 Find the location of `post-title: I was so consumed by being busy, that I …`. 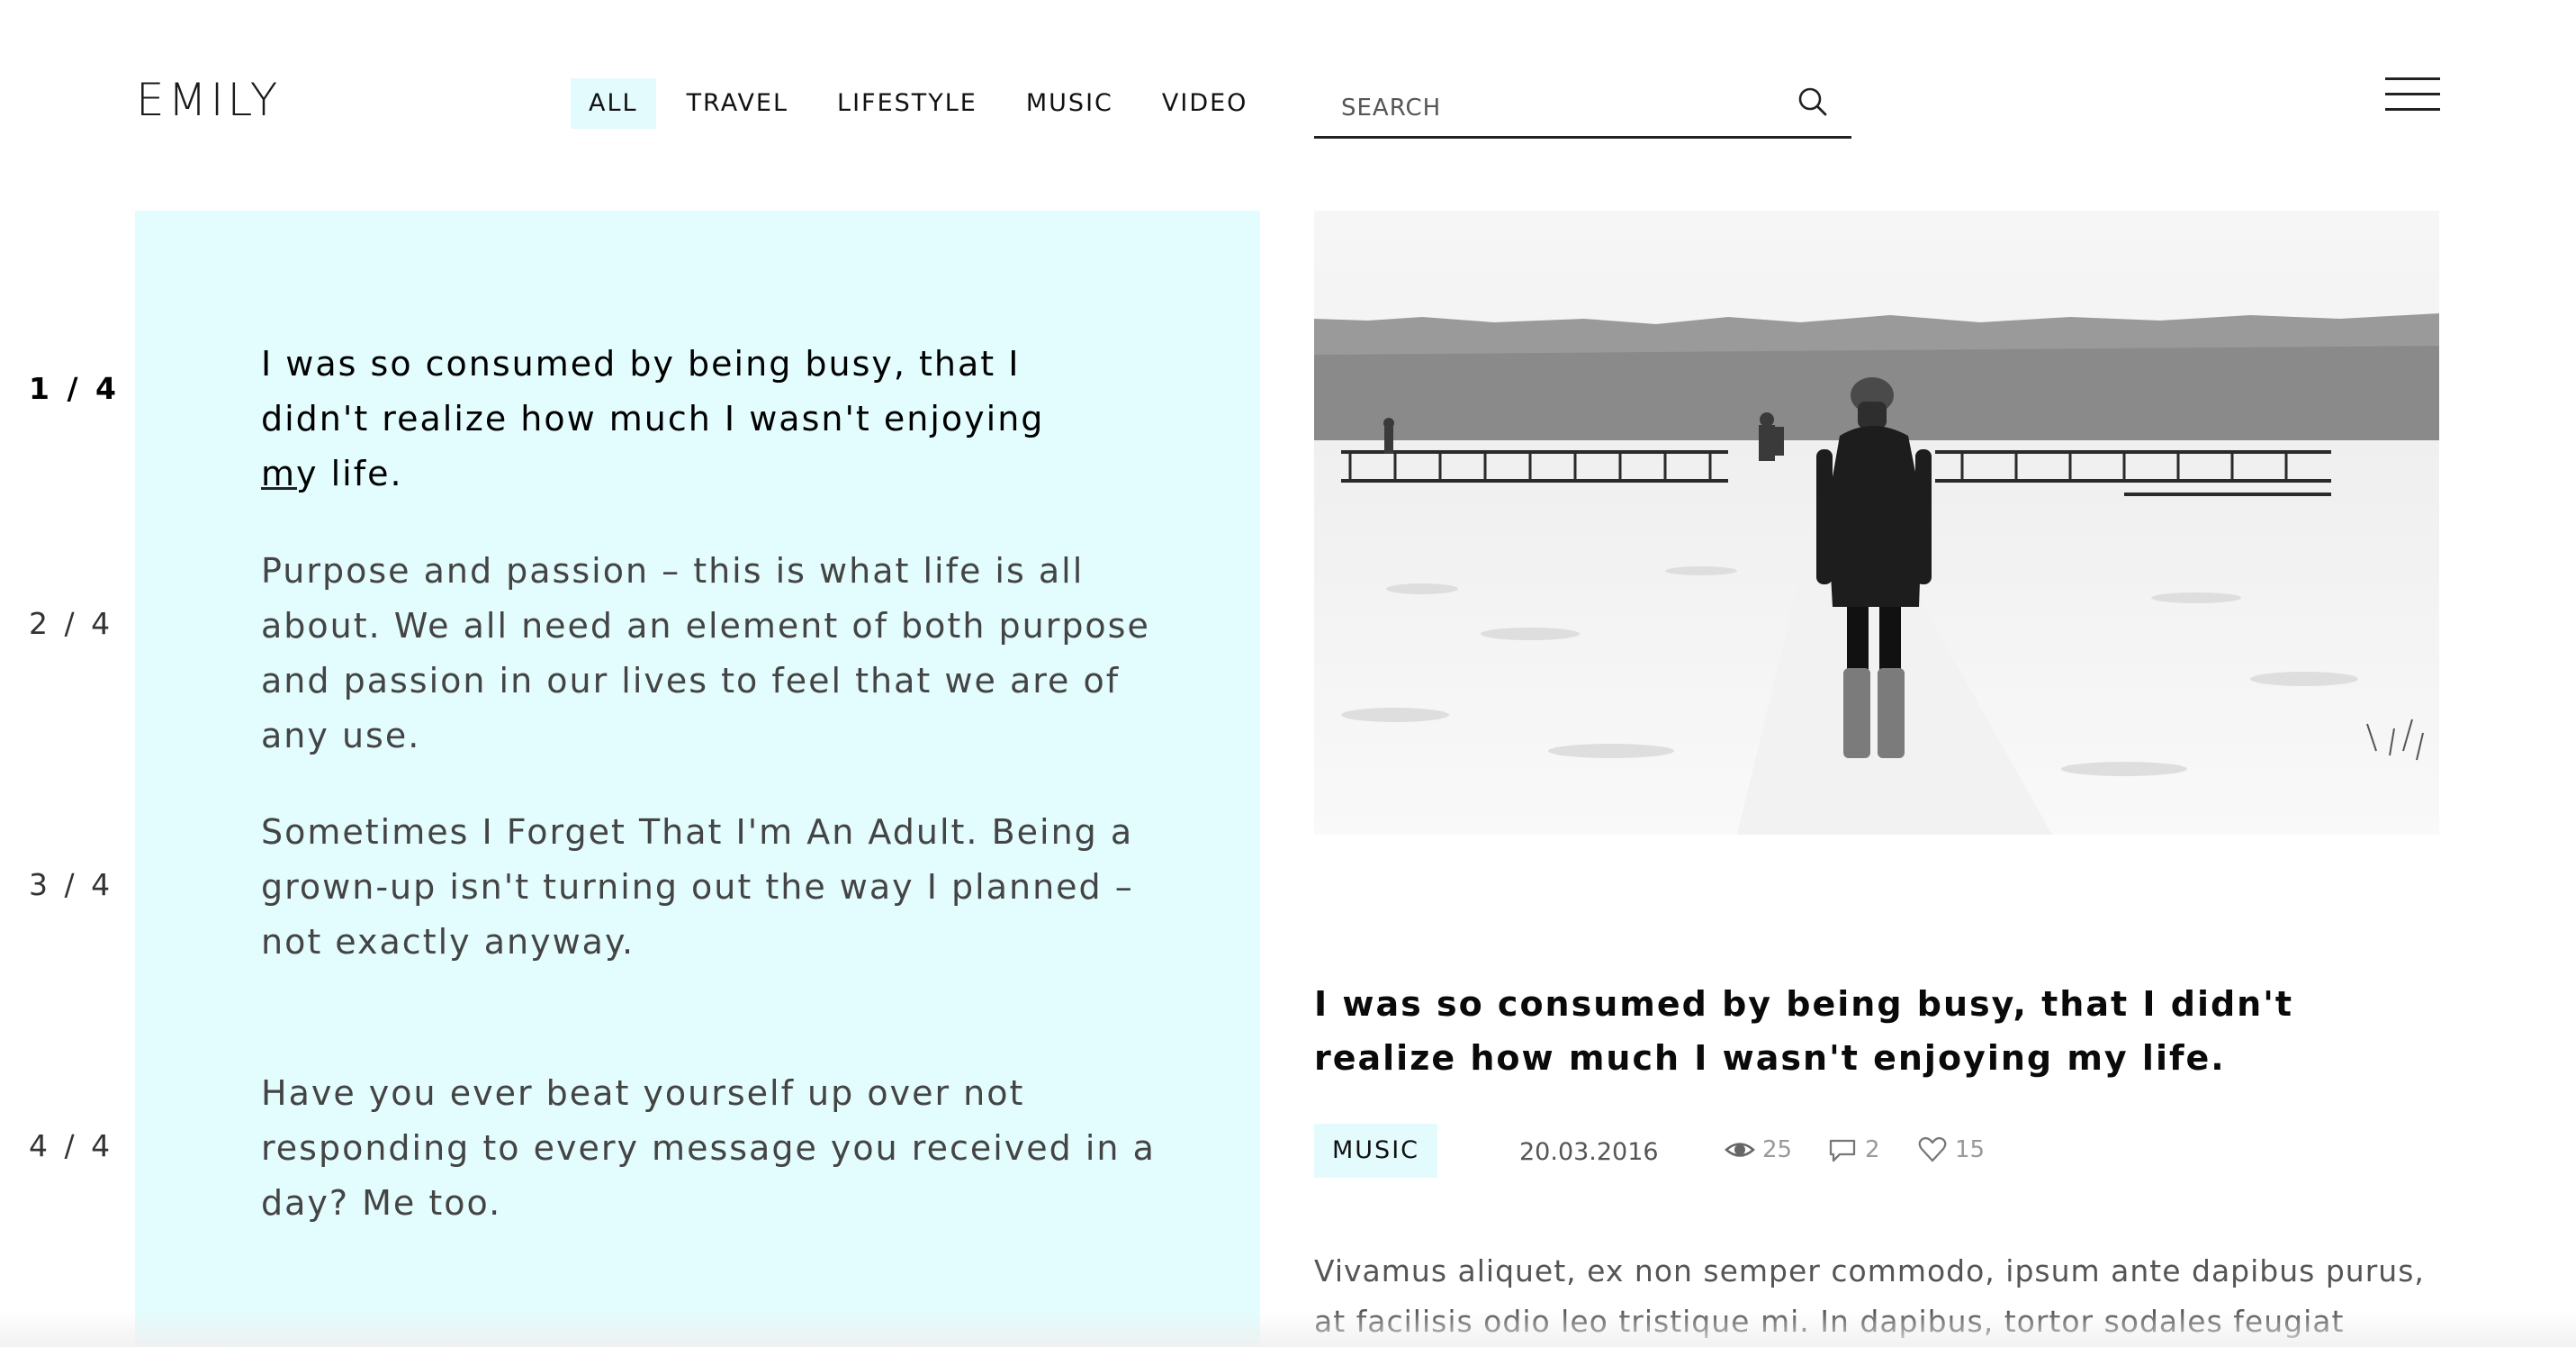

post-title: I was so consumed by being busy, that I … is located at coordinates (1881, 1031).